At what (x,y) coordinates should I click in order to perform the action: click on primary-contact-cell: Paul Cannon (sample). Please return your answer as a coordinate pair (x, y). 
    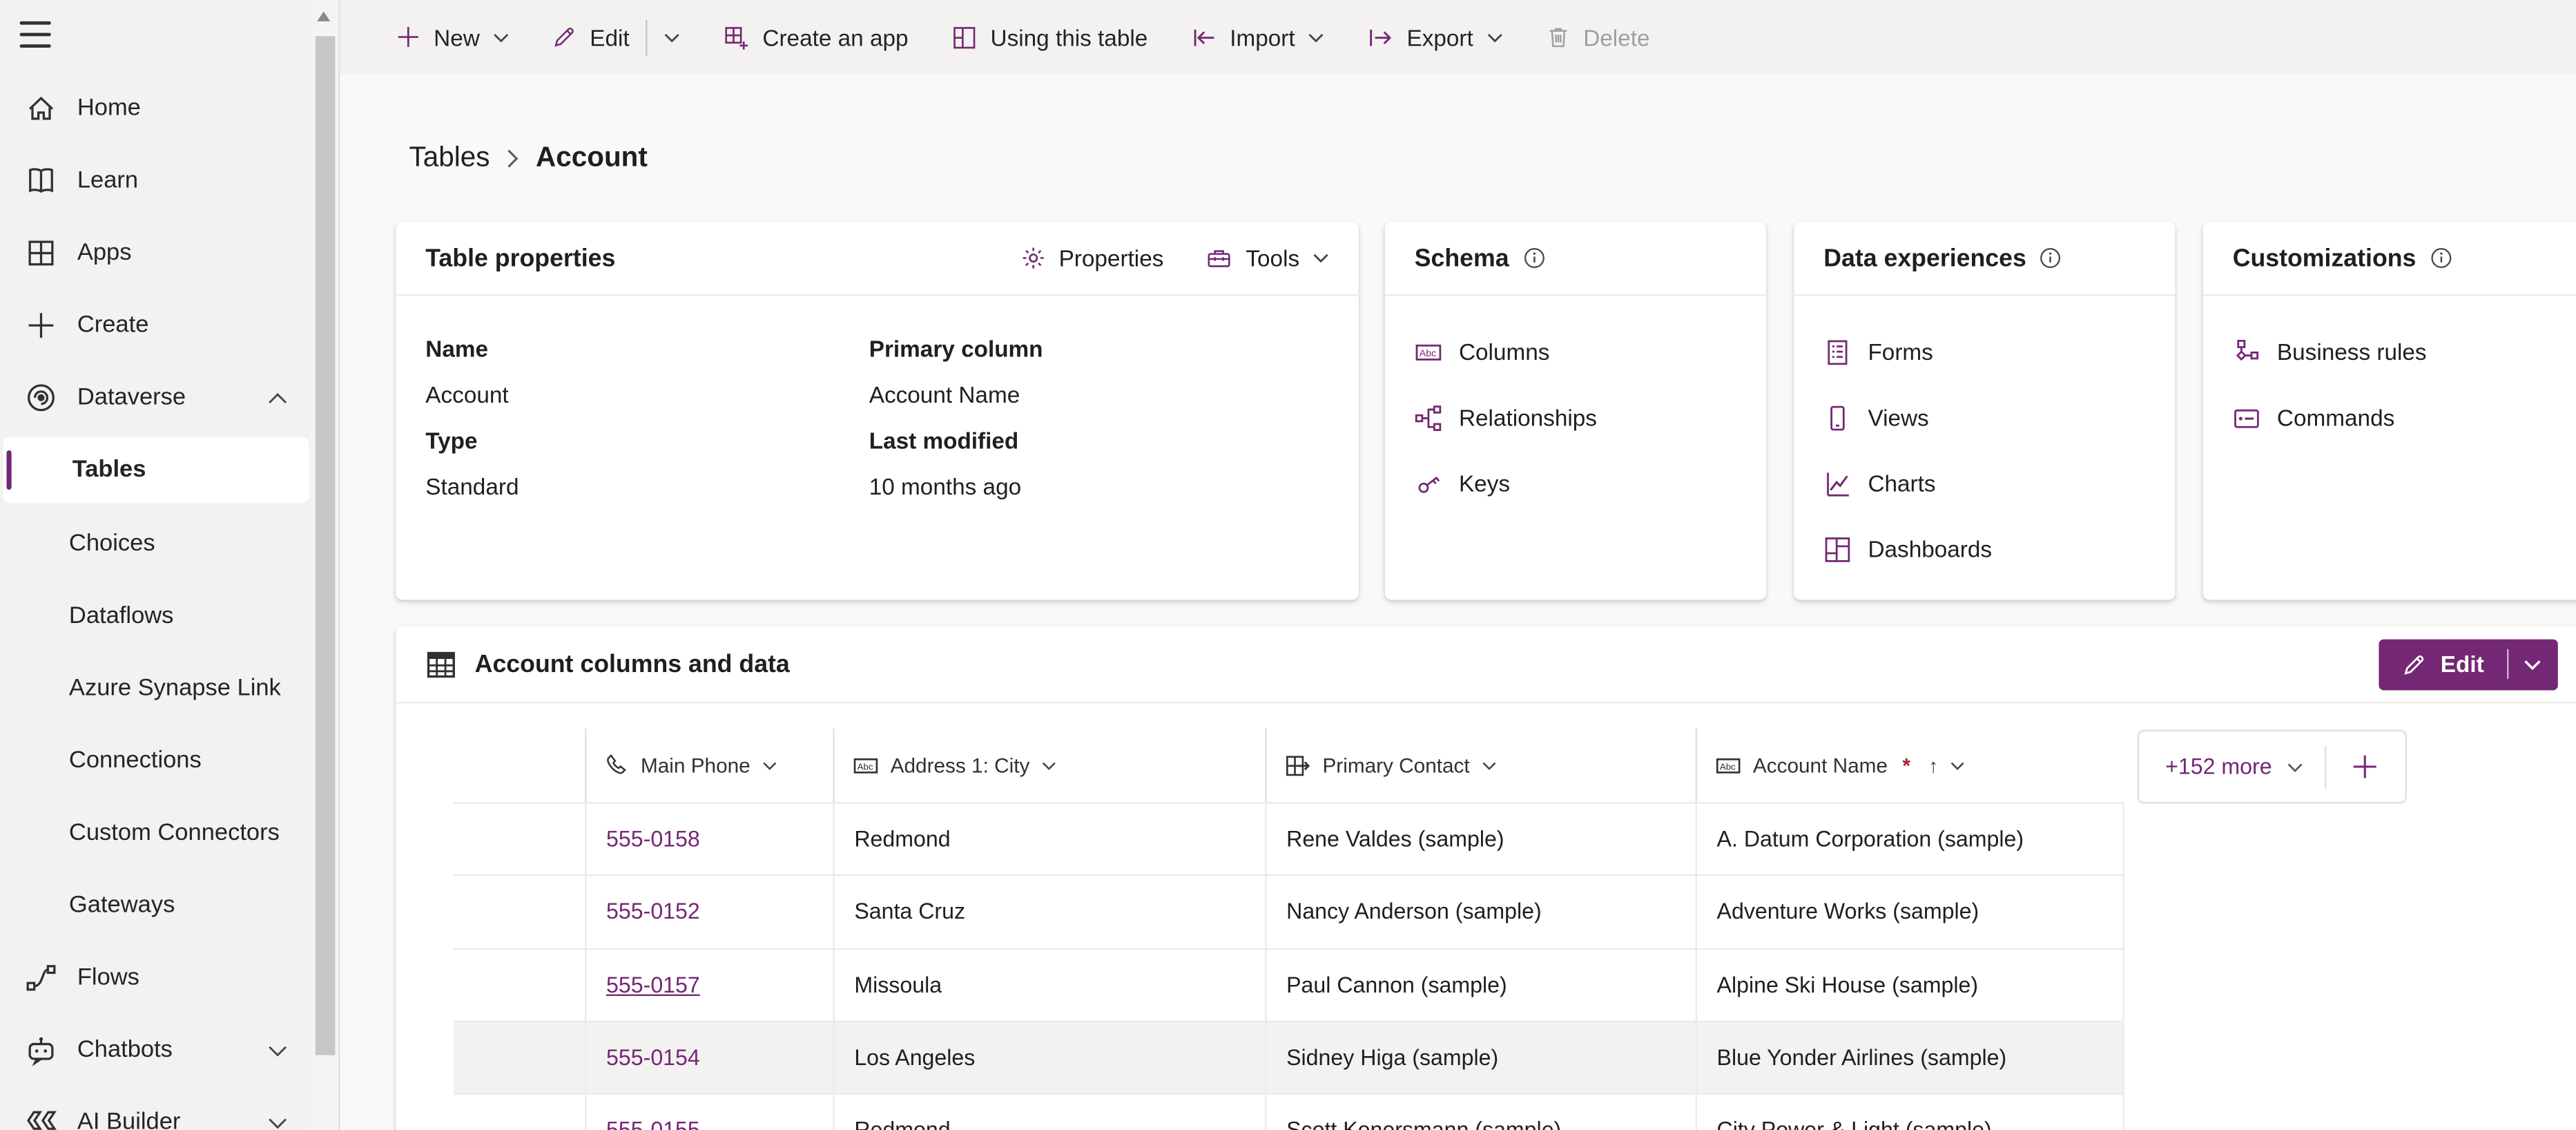
    Looking at the image, I should click on (1481, 984).